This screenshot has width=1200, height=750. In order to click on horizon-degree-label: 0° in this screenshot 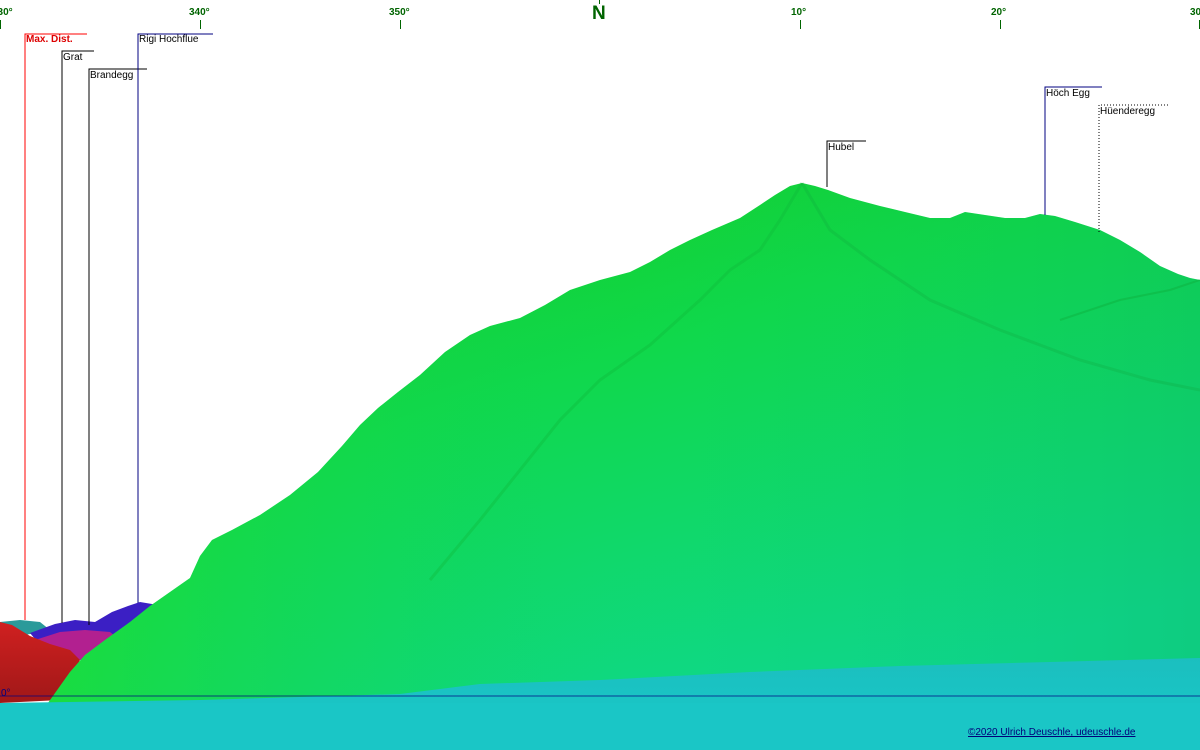, I will do `click(6, 693)`.